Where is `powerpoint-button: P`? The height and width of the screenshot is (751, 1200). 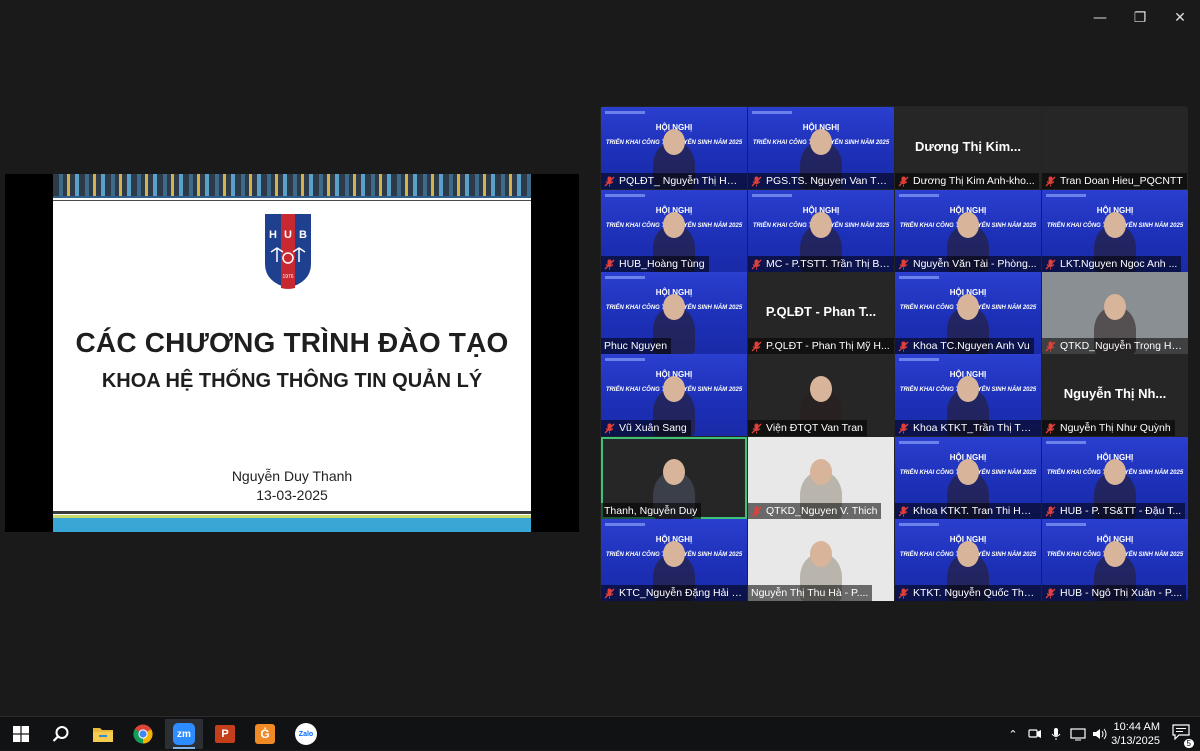 powerpoint-button: P is located at coordinates (225, 734).